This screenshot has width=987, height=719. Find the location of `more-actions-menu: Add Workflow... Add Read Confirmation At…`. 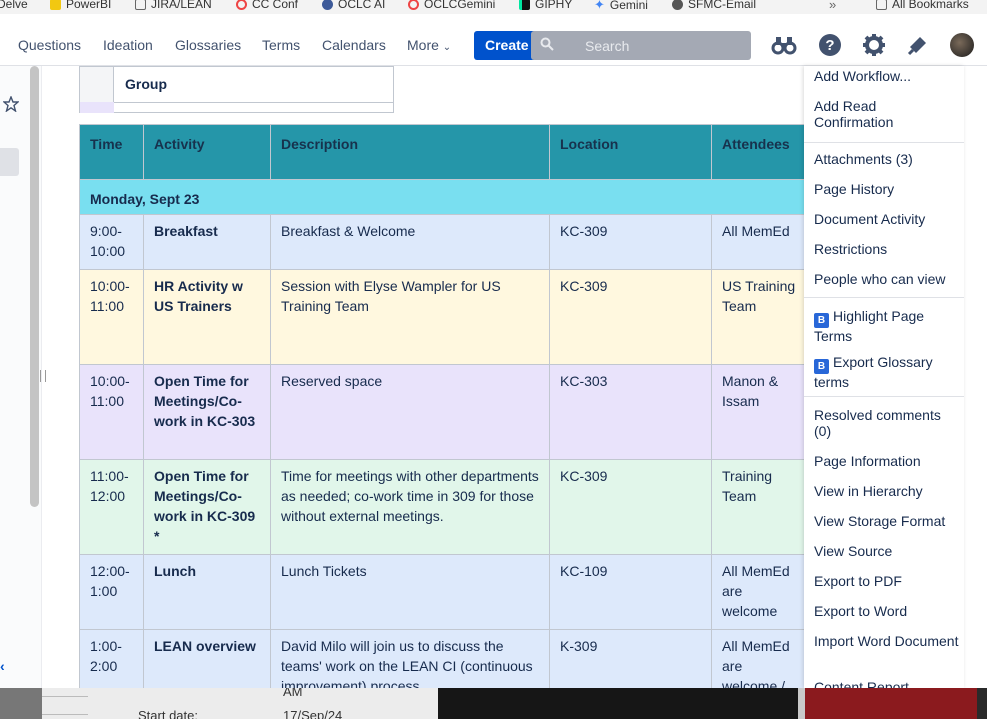

more-actions-menu: Add Workflow... Add Read Confirmation At… is located at coordinates (884, 377).